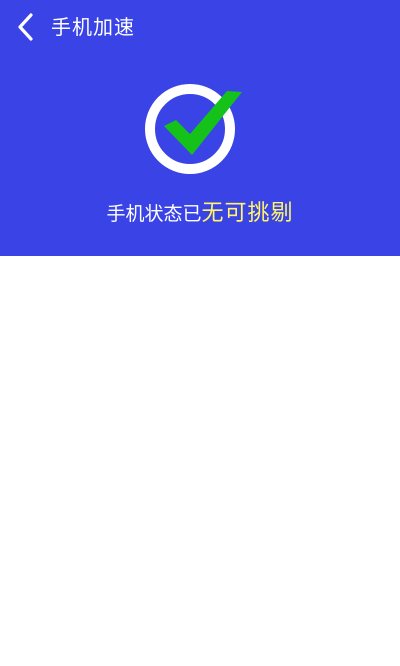 Image resolution: width=400 pixels, height=666 pixels. I want to click on page-title: 手机加速, so click(93, 27).